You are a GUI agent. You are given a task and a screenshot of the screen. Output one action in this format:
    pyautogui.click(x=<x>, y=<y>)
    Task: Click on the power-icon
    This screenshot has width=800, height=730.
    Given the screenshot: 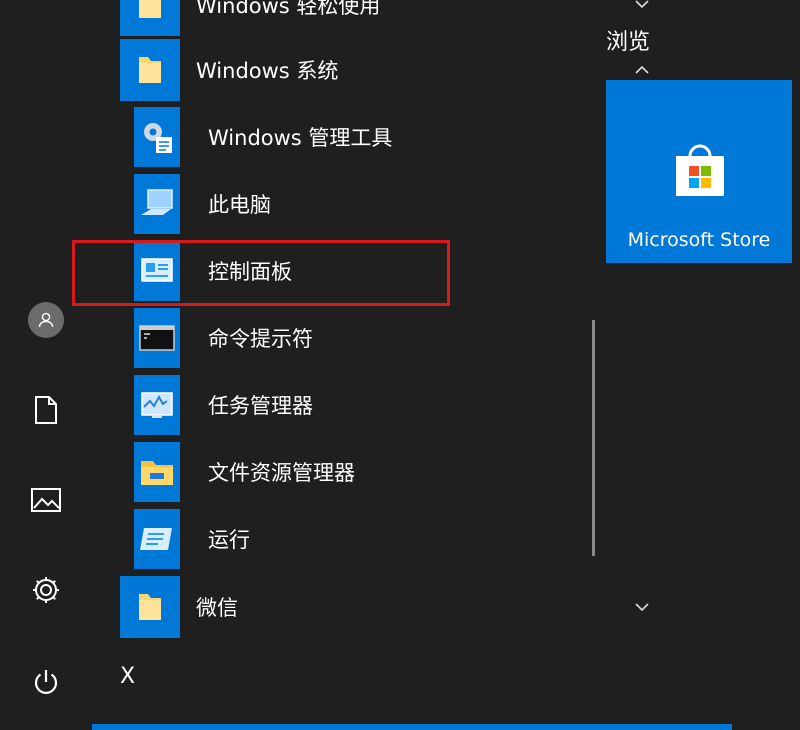 What is the action you would take?
    pyautogui.click(x=46, y=682)
    